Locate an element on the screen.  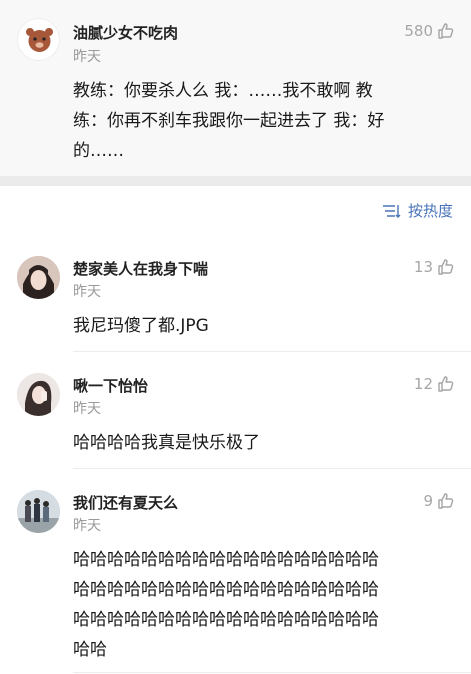
like-count: 9 is located at coordinates (428, 501).